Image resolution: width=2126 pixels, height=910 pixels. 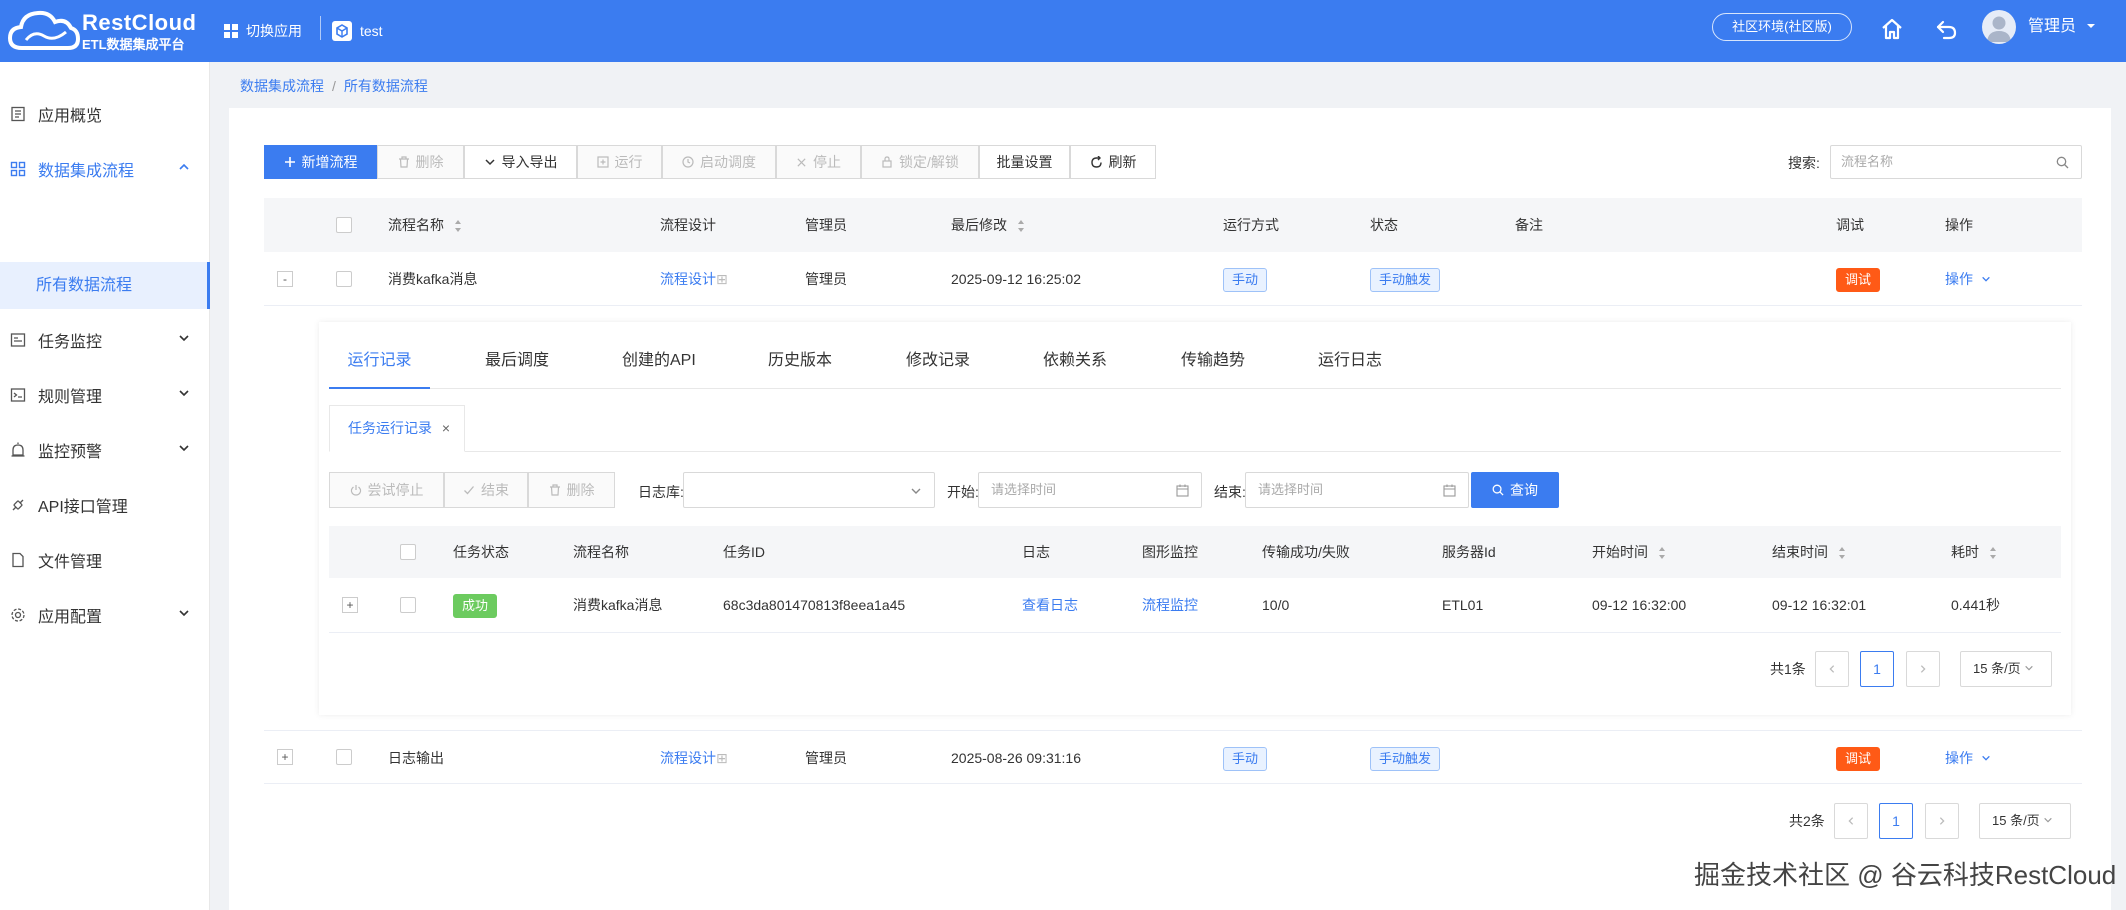 I want to click on col-end-time: 结束时间, so click(x=1809, y=552).